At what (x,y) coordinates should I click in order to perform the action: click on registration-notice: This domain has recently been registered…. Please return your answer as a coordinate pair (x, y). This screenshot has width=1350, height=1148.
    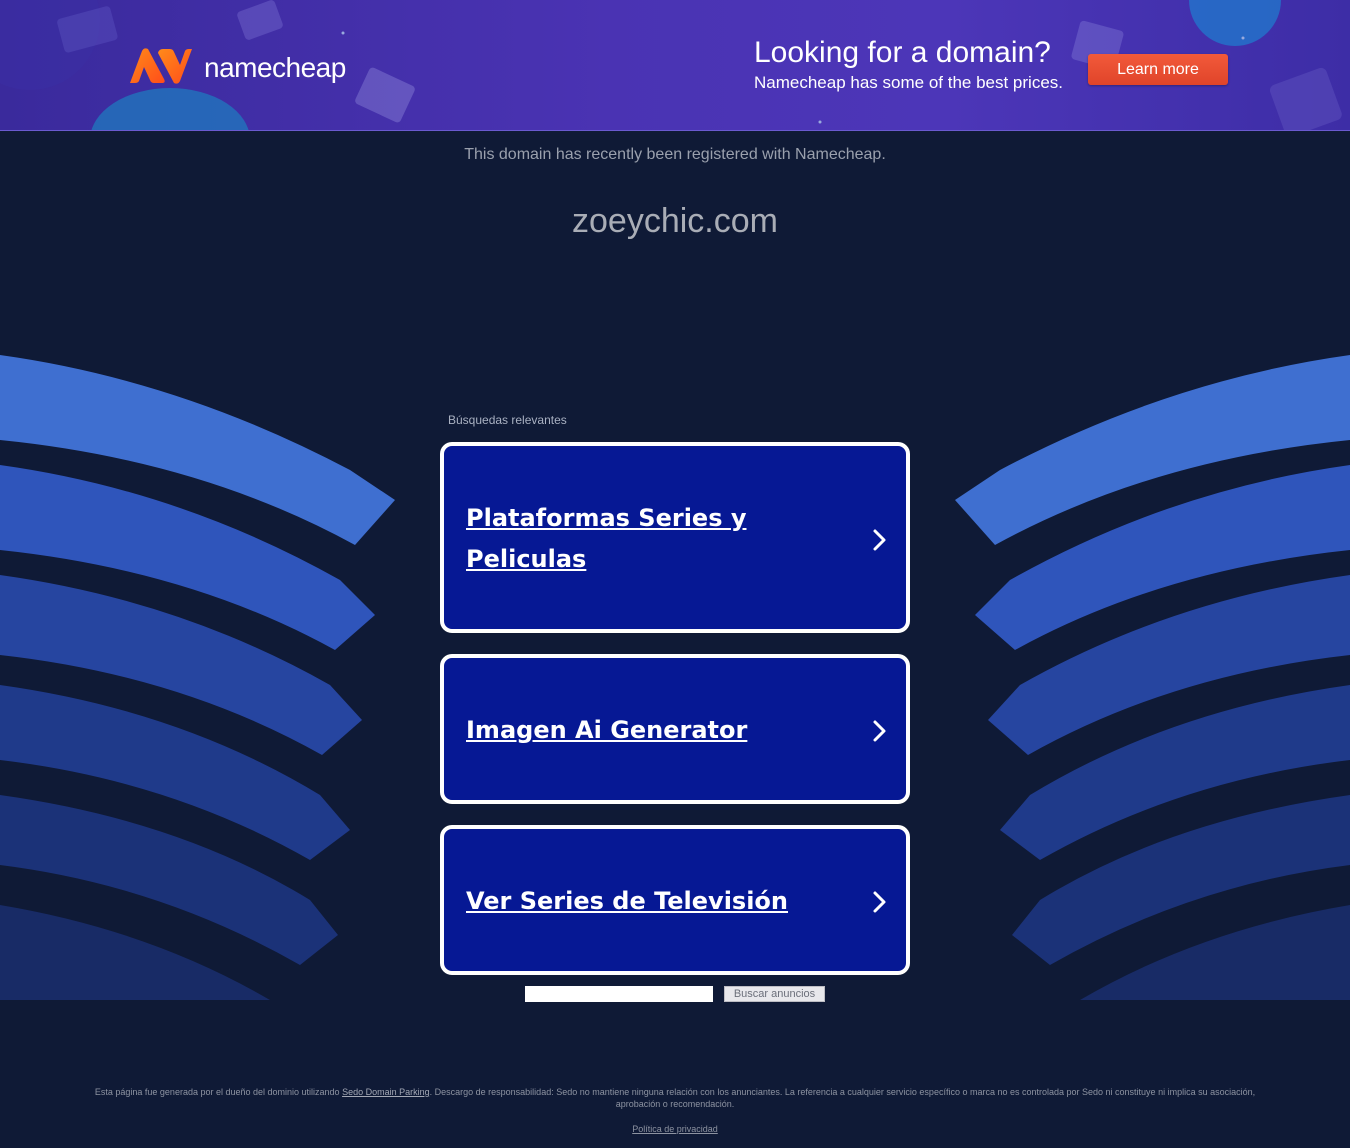
    Looking at the image, I should click on (675, 154).